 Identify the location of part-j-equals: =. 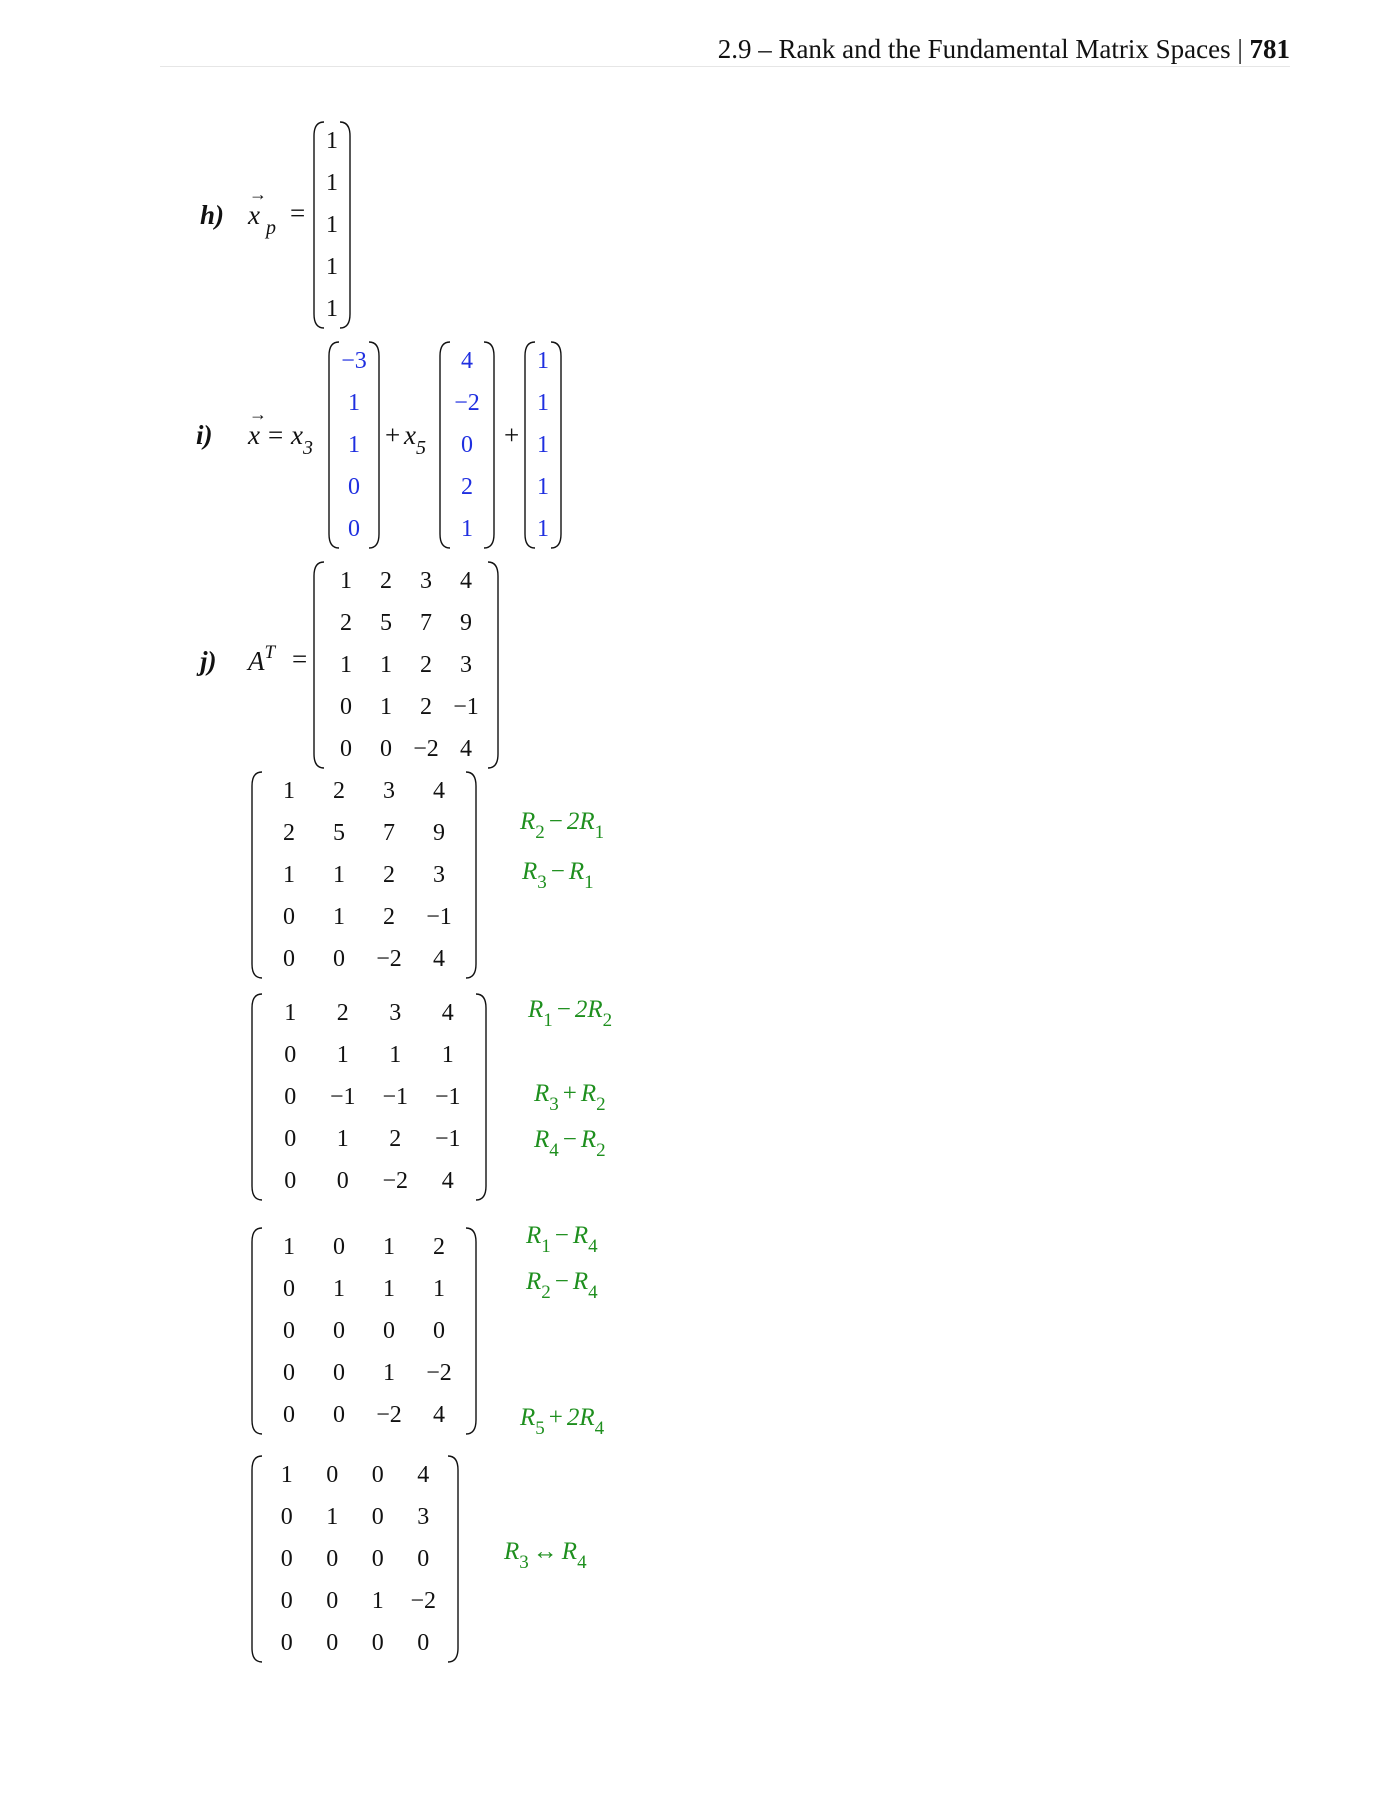
(300, 659).